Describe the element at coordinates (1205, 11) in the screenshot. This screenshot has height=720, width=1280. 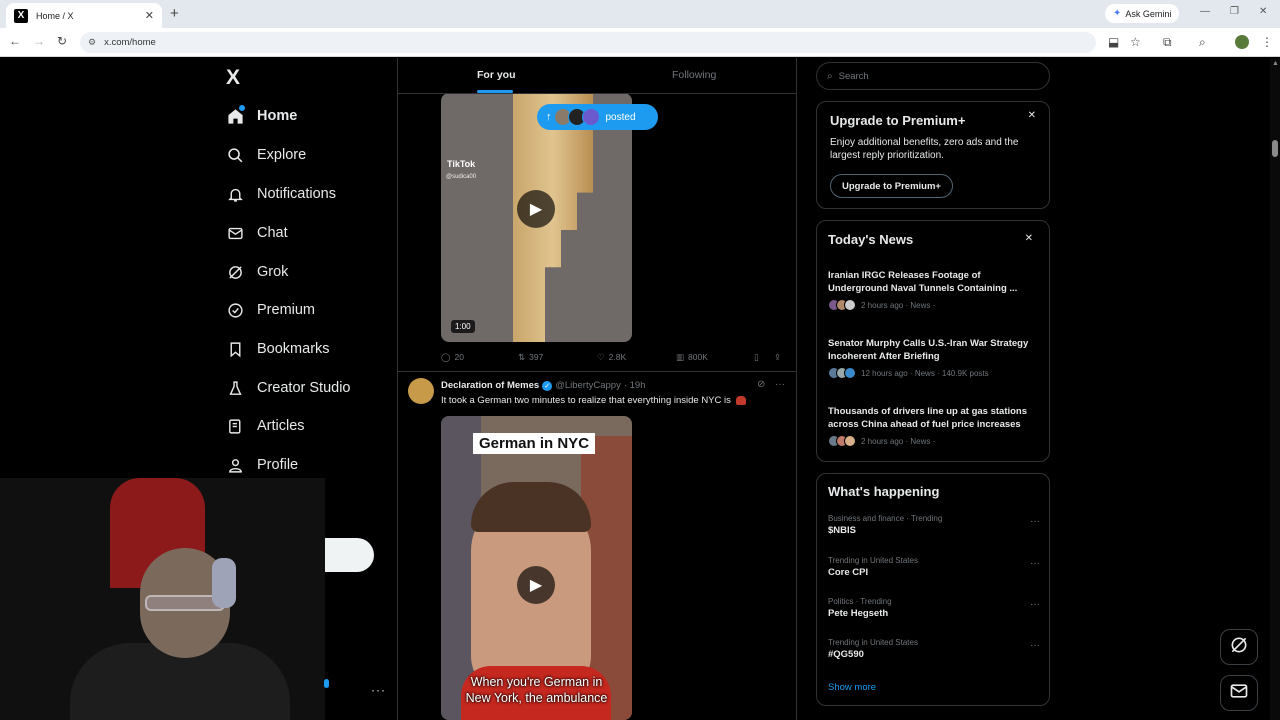
I see `minimize-icon: —` at that location.